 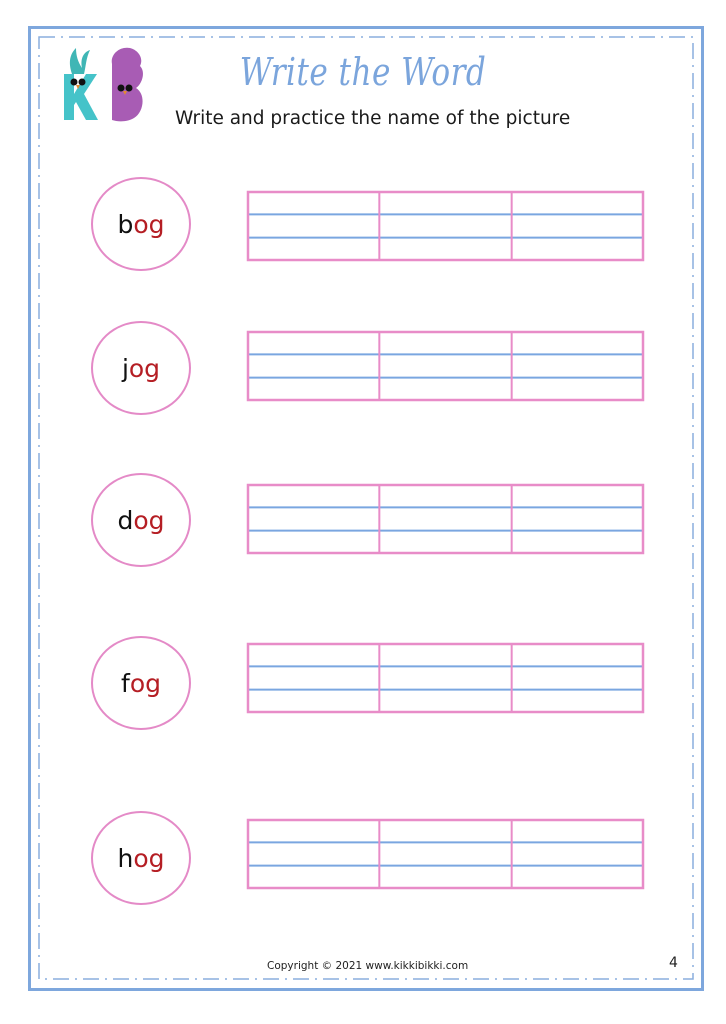 I want to click on word-circle-bog: b og, so click(x=141, y=224).